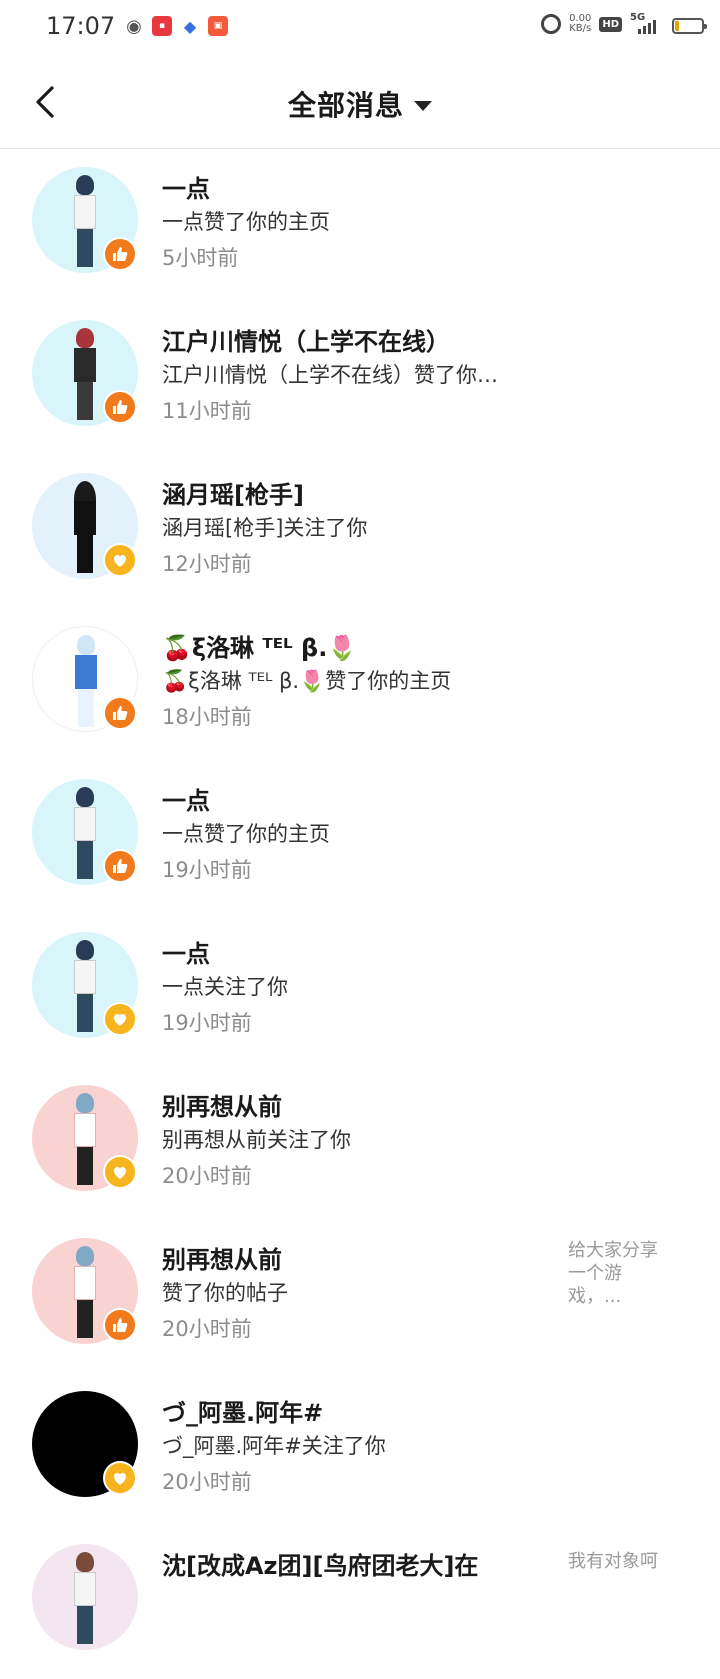 The height and width of the screenshot is (1679, 720). I want to click on top-bar: 全部消息, so click(360, 102).